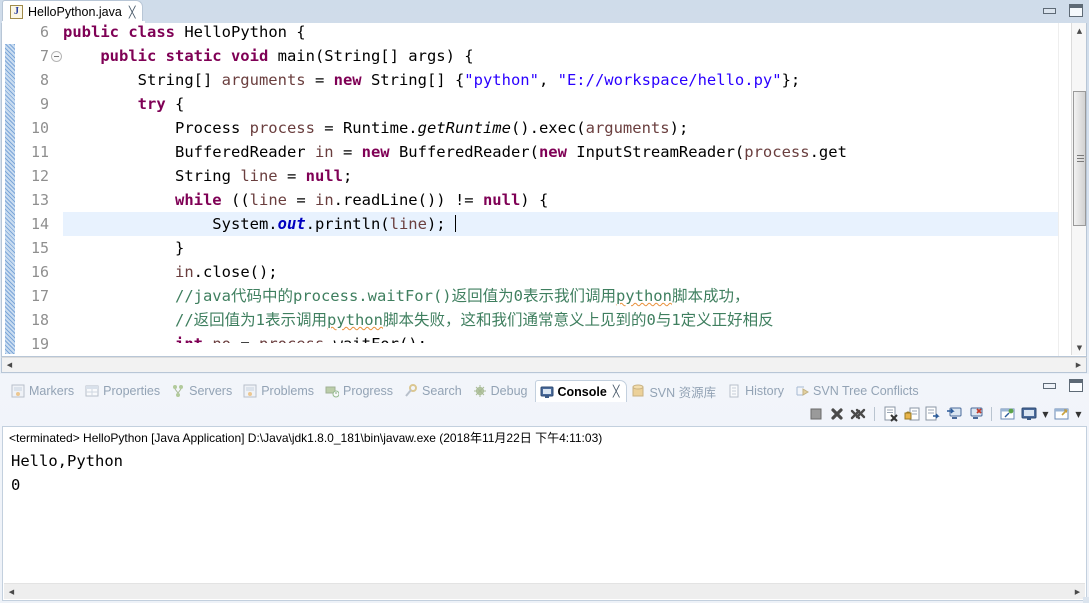  I want to click on scroll-down-arrow: ▼, so click(1079, 347).